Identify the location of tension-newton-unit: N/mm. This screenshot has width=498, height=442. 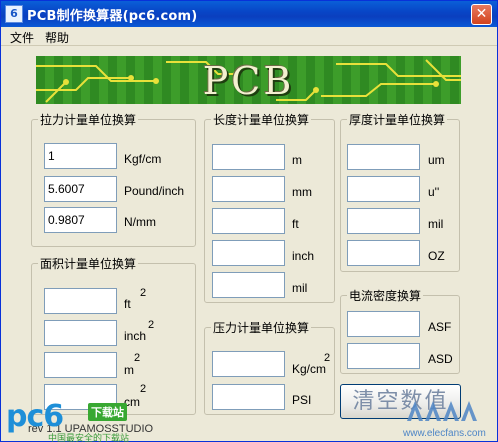
(140, 222).